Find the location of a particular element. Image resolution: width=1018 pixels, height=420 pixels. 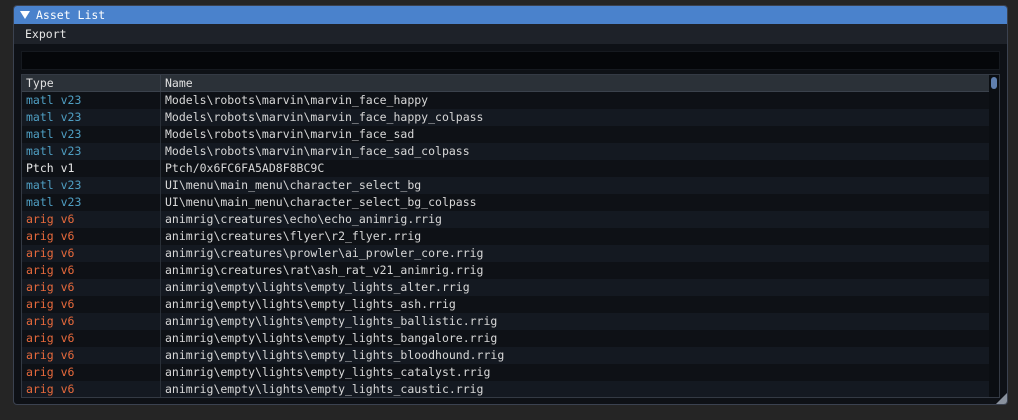

asset-name-cell: animrig\creatures\flyer\r2_flyer.rrig is located at coordinates (293, 236).